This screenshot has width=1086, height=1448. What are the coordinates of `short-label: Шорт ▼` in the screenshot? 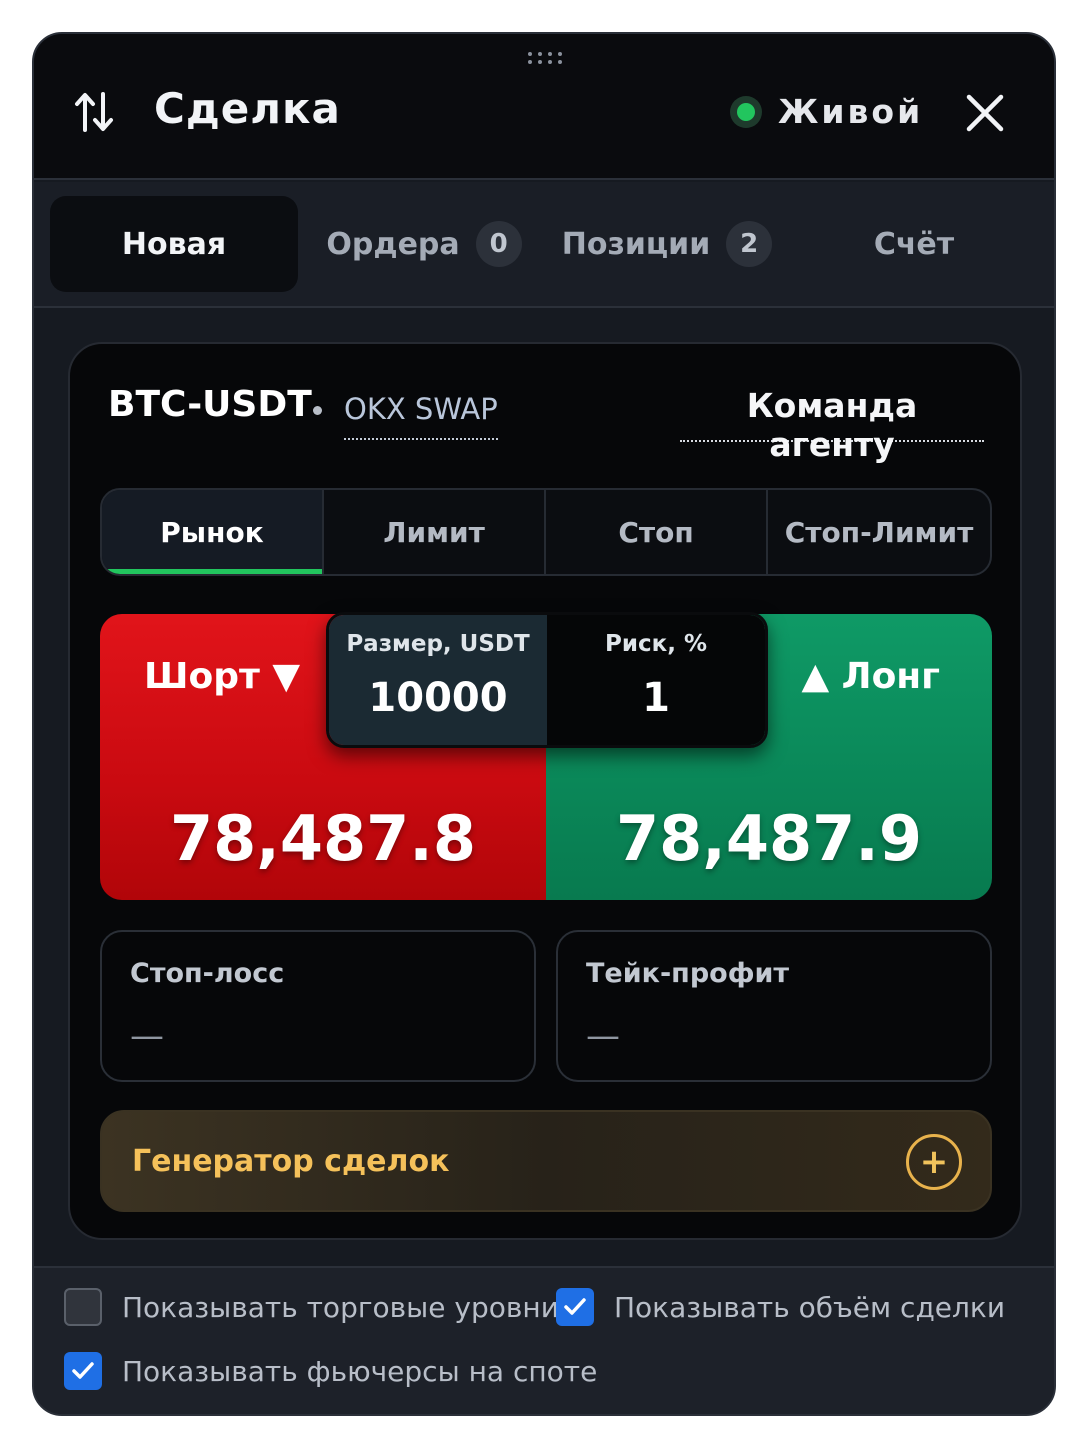 It's located at (222, 676).